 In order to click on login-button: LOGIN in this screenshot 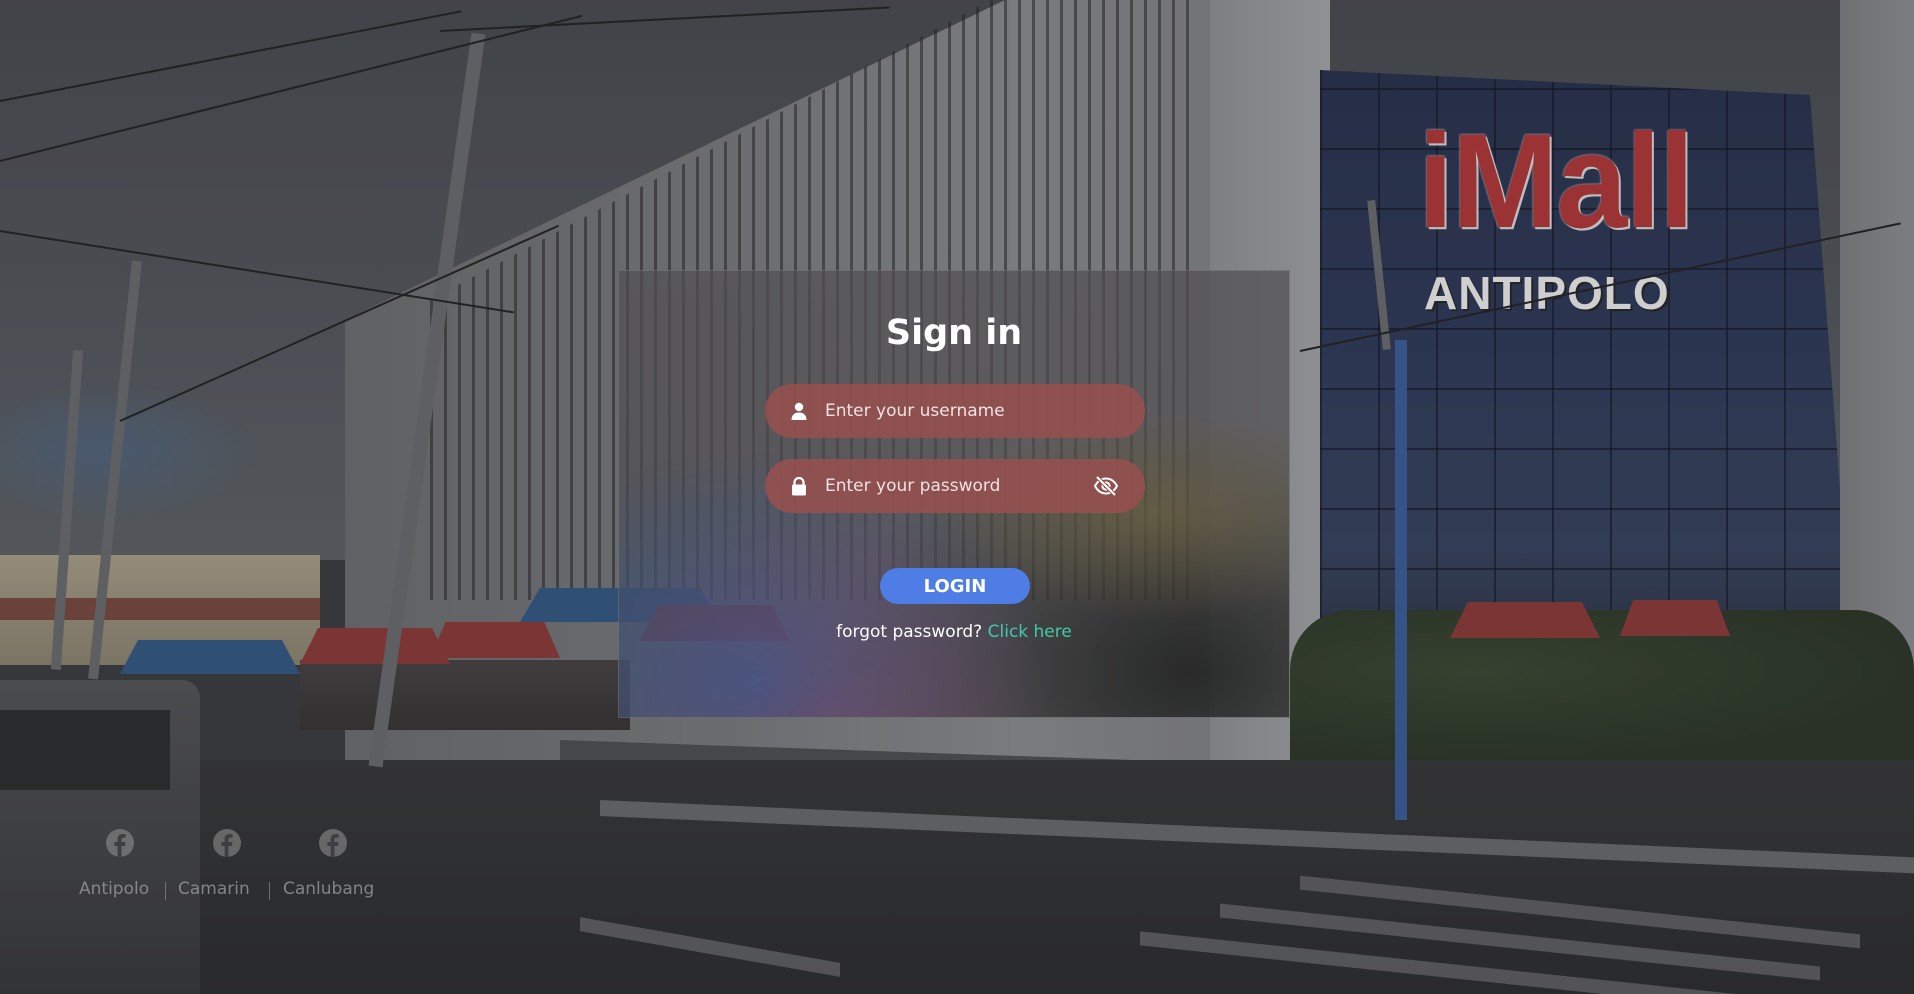, I will do `click(955, 586)`.